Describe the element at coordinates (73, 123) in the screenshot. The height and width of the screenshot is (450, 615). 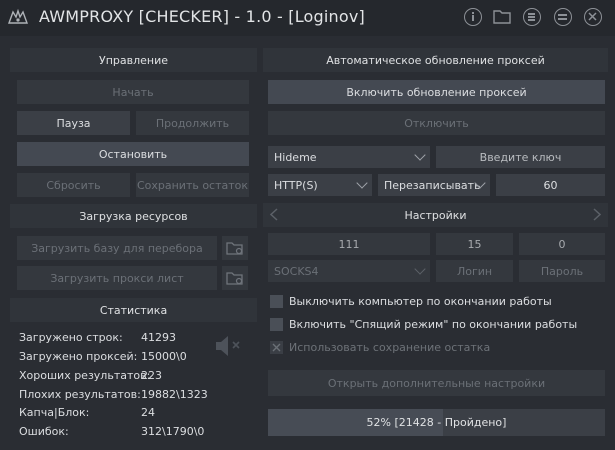
I see `pause-button: Пауза` at that location.